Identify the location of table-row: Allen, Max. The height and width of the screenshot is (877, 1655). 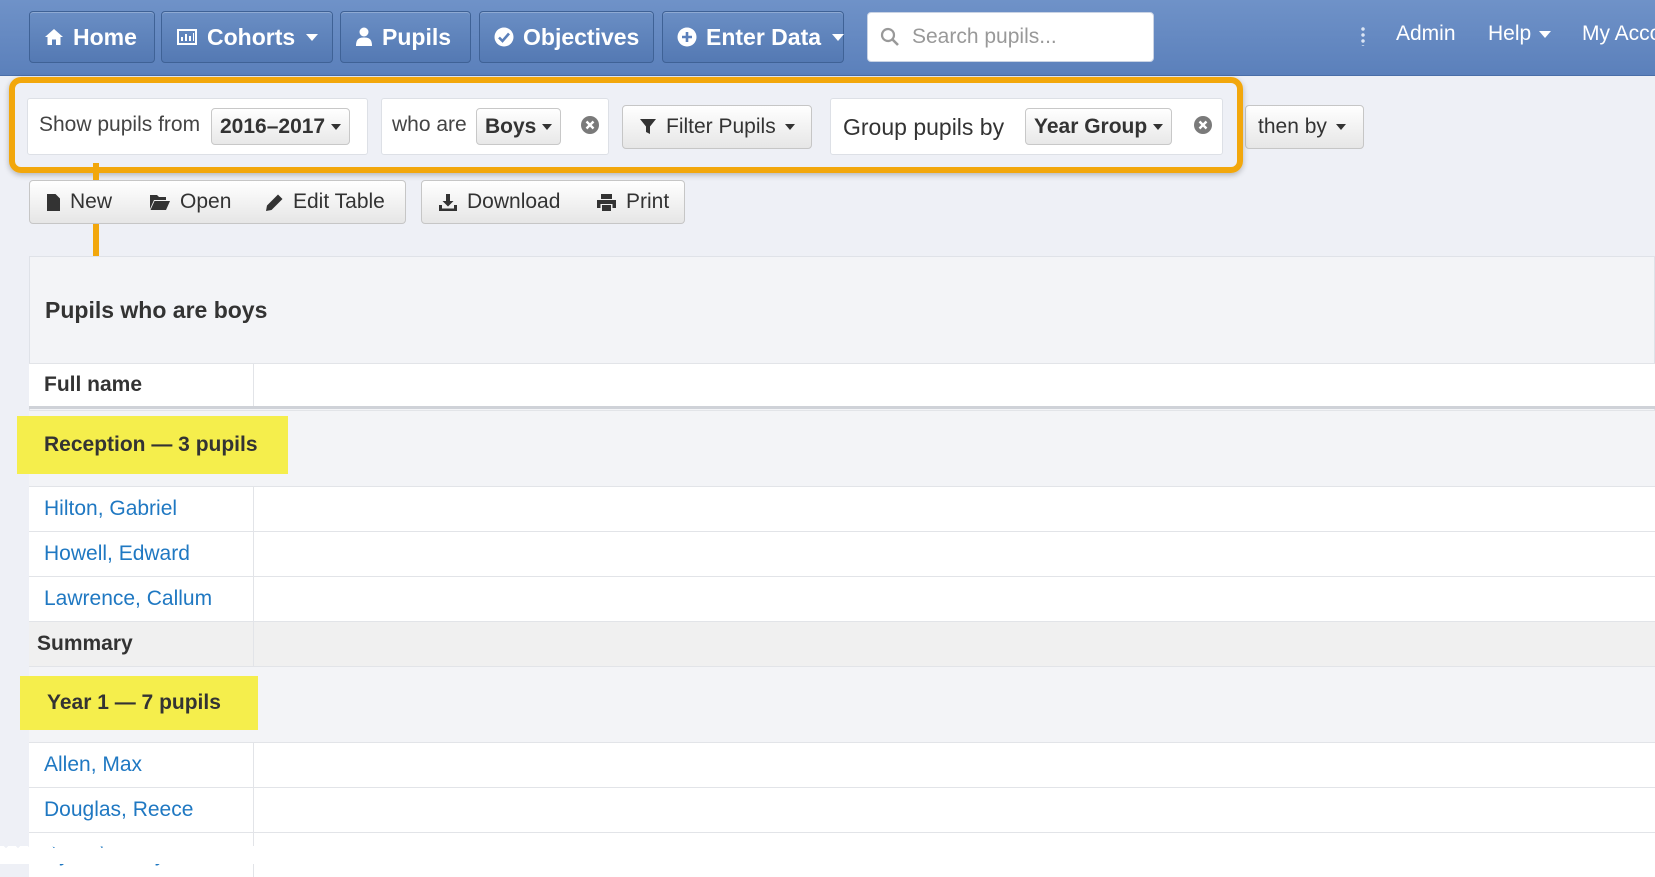
(842, 764).